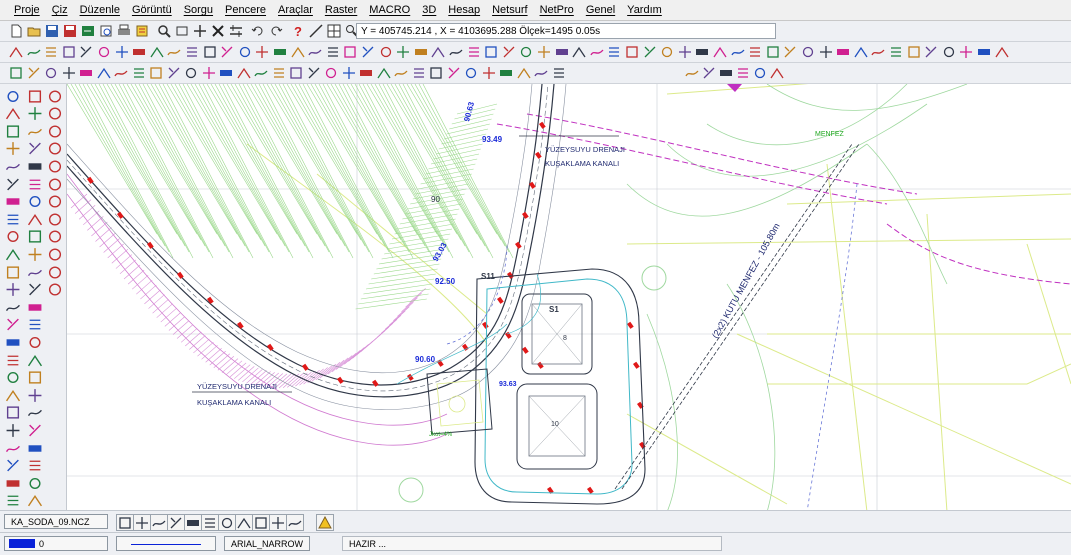  I want to click on left-tool-1-21-icon, so click(35, 466).